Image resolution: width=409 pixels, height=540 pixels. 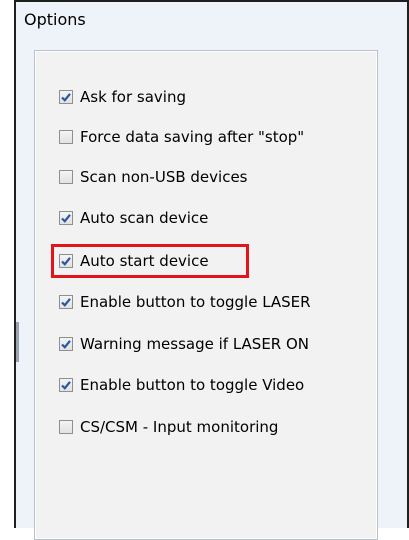 What do you see at coordinates (150, 261) in the screenshot?
I see `highlight-box` at bounding box center [150, 261].